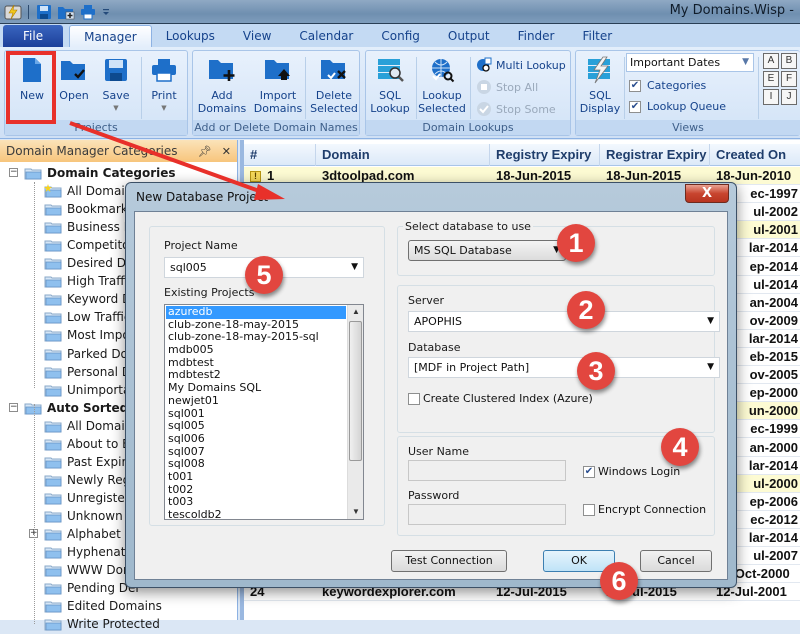 The image size is (800, 634). I want to click on test-connection-button: Test Connection, so click(449, 561).